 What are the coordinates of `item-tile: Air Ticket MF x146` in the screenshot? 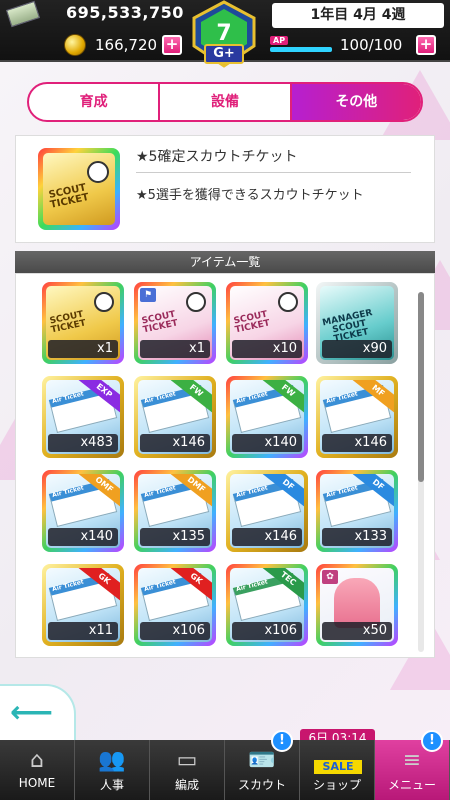 It's located at (357, 417).